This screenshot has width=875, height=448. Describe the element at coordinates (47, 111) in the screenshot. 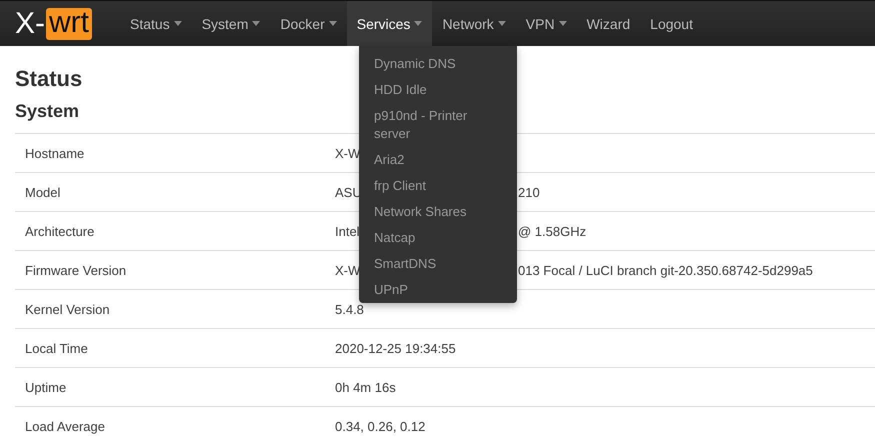

I see `section-title: System` at that location.